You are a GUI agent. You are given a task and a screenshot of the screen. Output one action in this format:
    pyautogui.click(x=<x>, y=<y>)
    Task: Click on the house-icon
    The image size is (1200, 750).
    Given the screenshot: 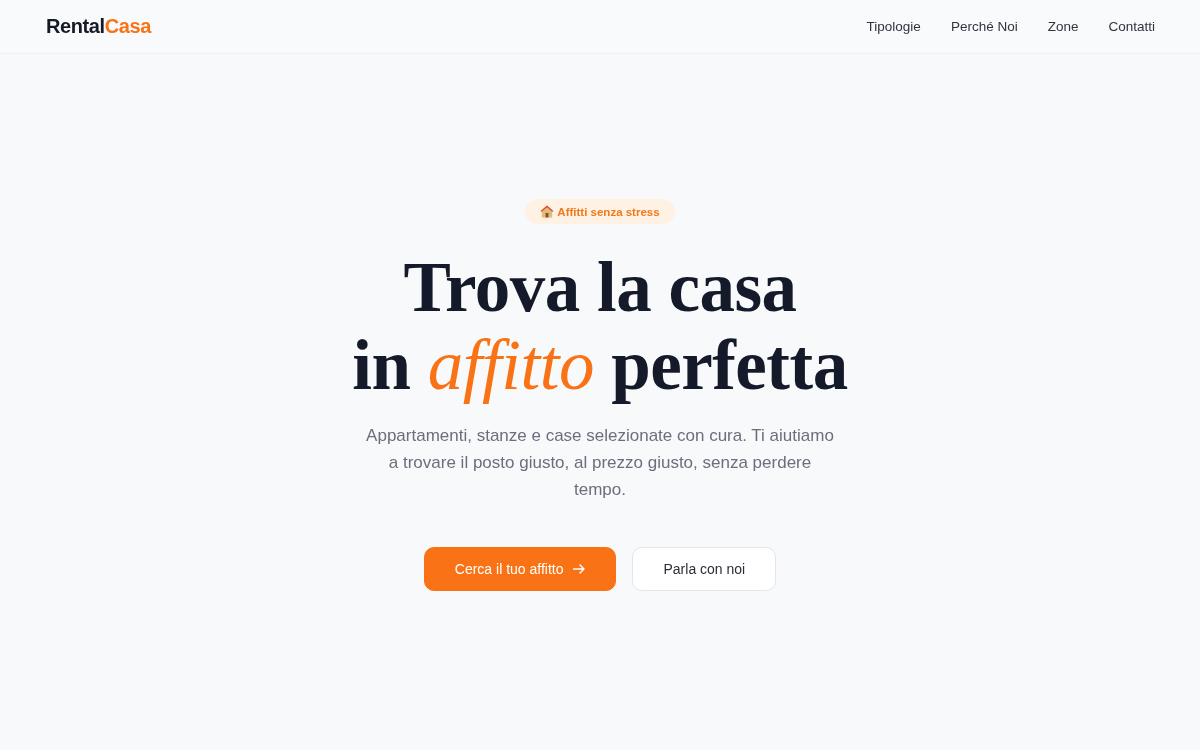 What is the action you would take?
    pyautogui.click(x=547, y=211)
    